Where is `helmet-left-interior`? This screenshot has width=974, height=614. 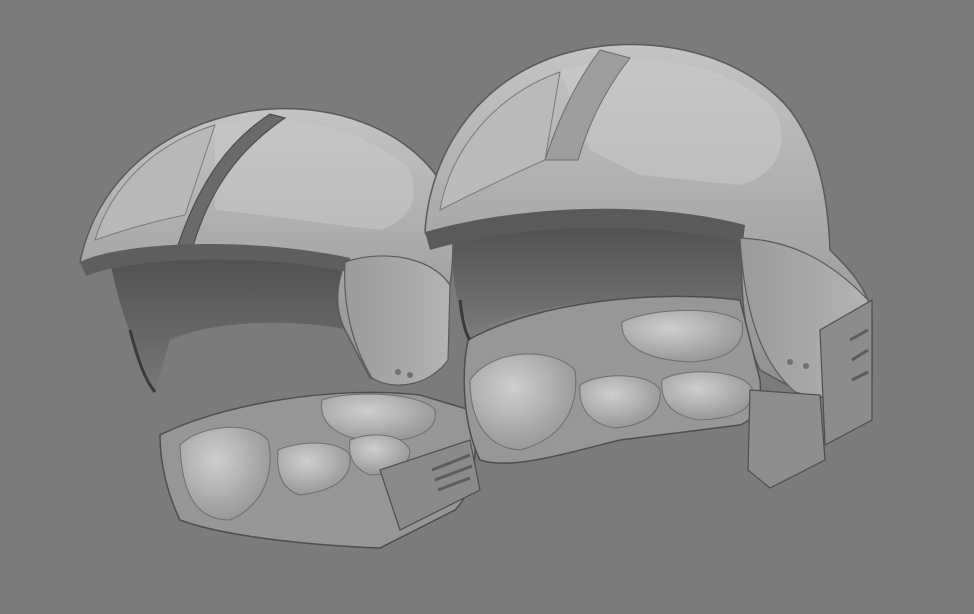
helmet-left-interior is located at coordinates (230, 322).